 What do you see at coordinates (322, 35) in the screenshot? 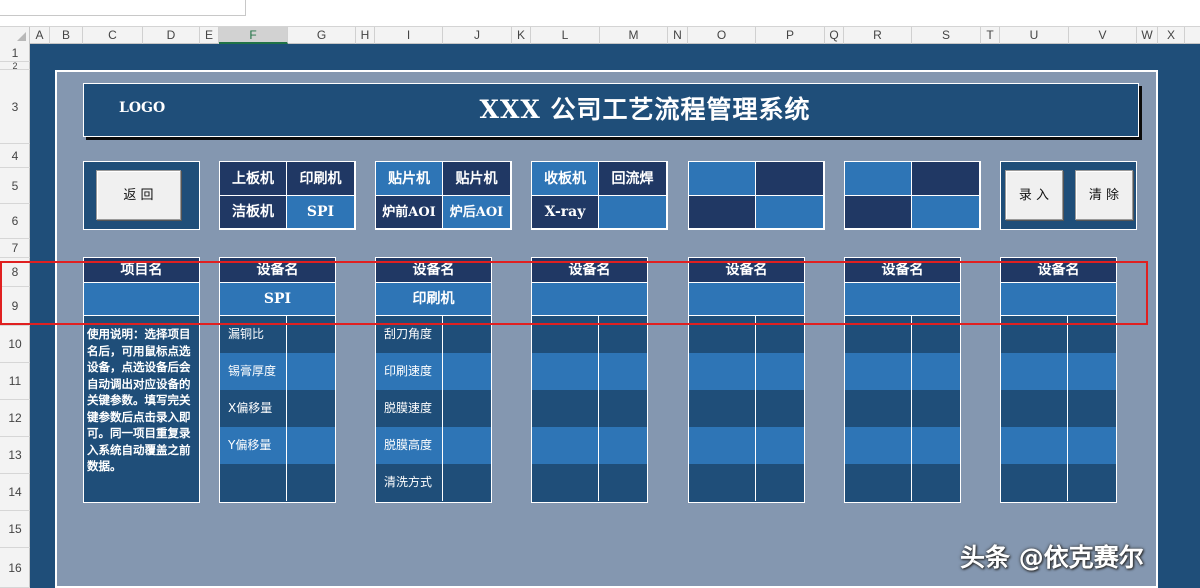
I see `column-header-g: G` at bounding box center [322, 35].